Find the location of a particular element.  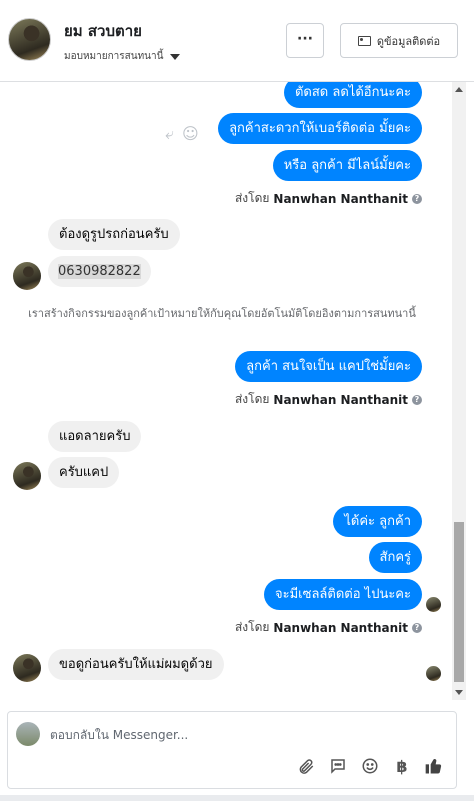

incoming-message: 0630982822 is located at coordinates (99, 271).